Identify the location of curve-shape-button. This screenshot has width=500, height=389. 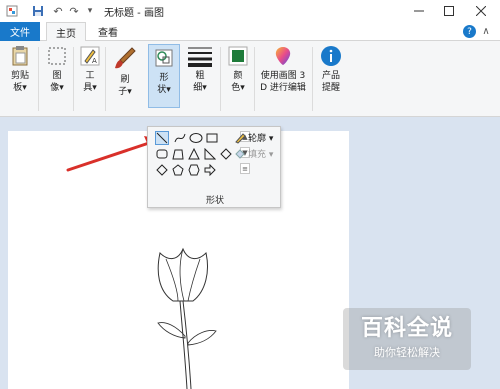
(180, 138).